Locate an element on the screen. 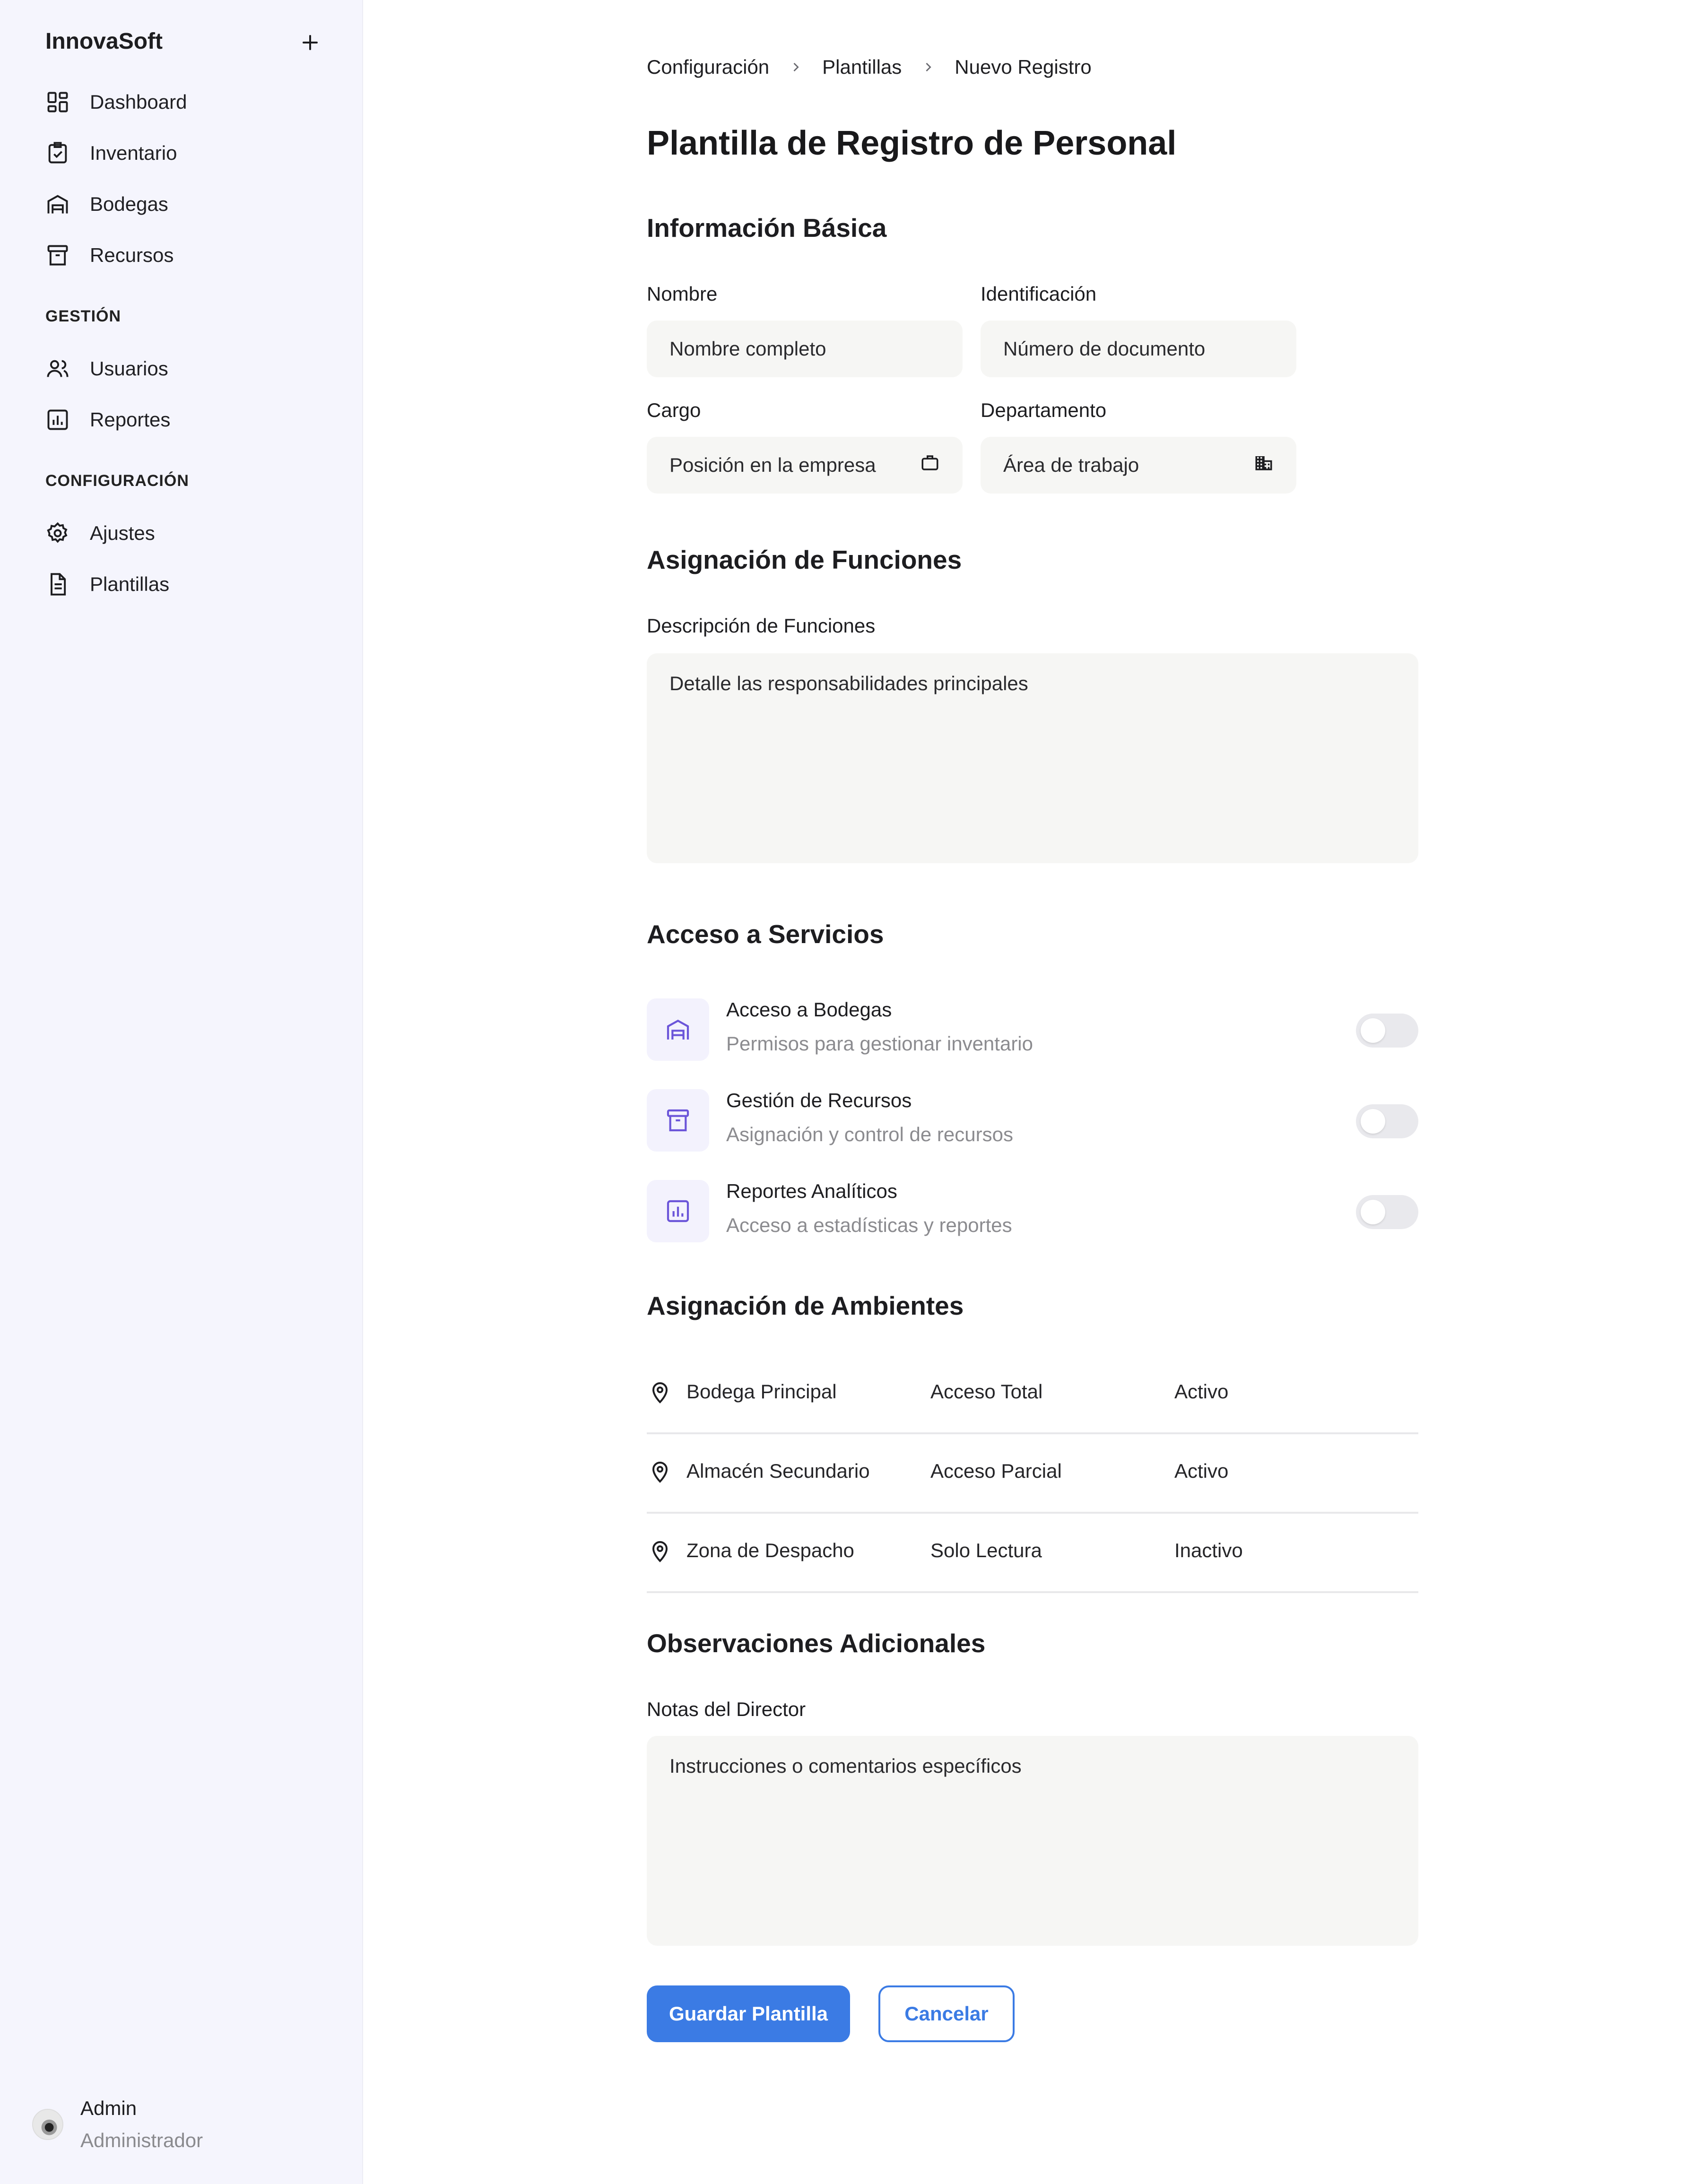 The width and height of the screenshot is (1702, 2184). table-row: Bodega Principal Acceso Total Activo is located at coordinates (1033, 1394).